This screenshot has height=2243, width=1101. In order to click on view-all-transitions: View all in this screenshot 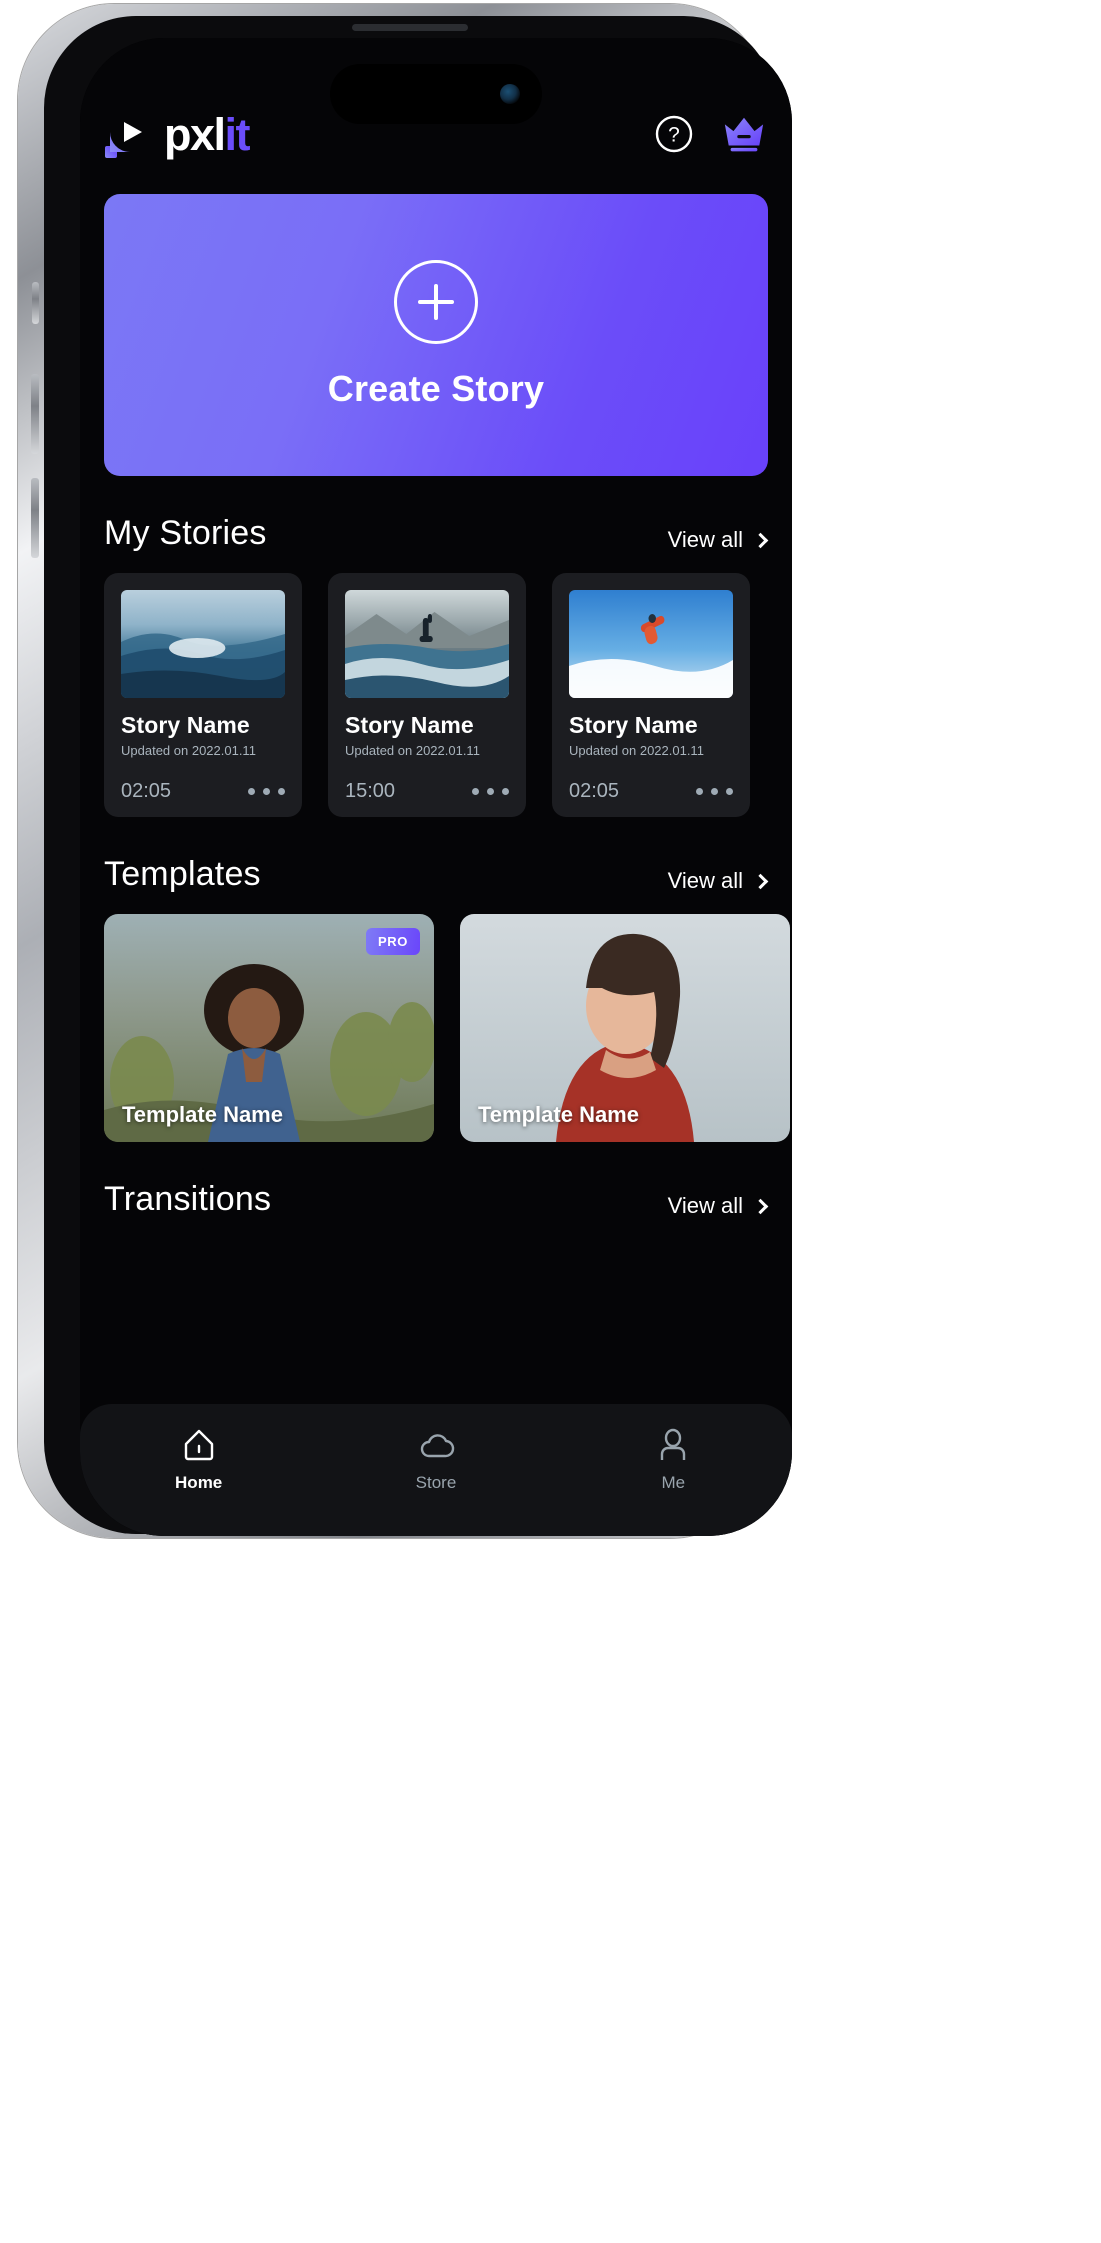, I will do `click(718, 1206)`.